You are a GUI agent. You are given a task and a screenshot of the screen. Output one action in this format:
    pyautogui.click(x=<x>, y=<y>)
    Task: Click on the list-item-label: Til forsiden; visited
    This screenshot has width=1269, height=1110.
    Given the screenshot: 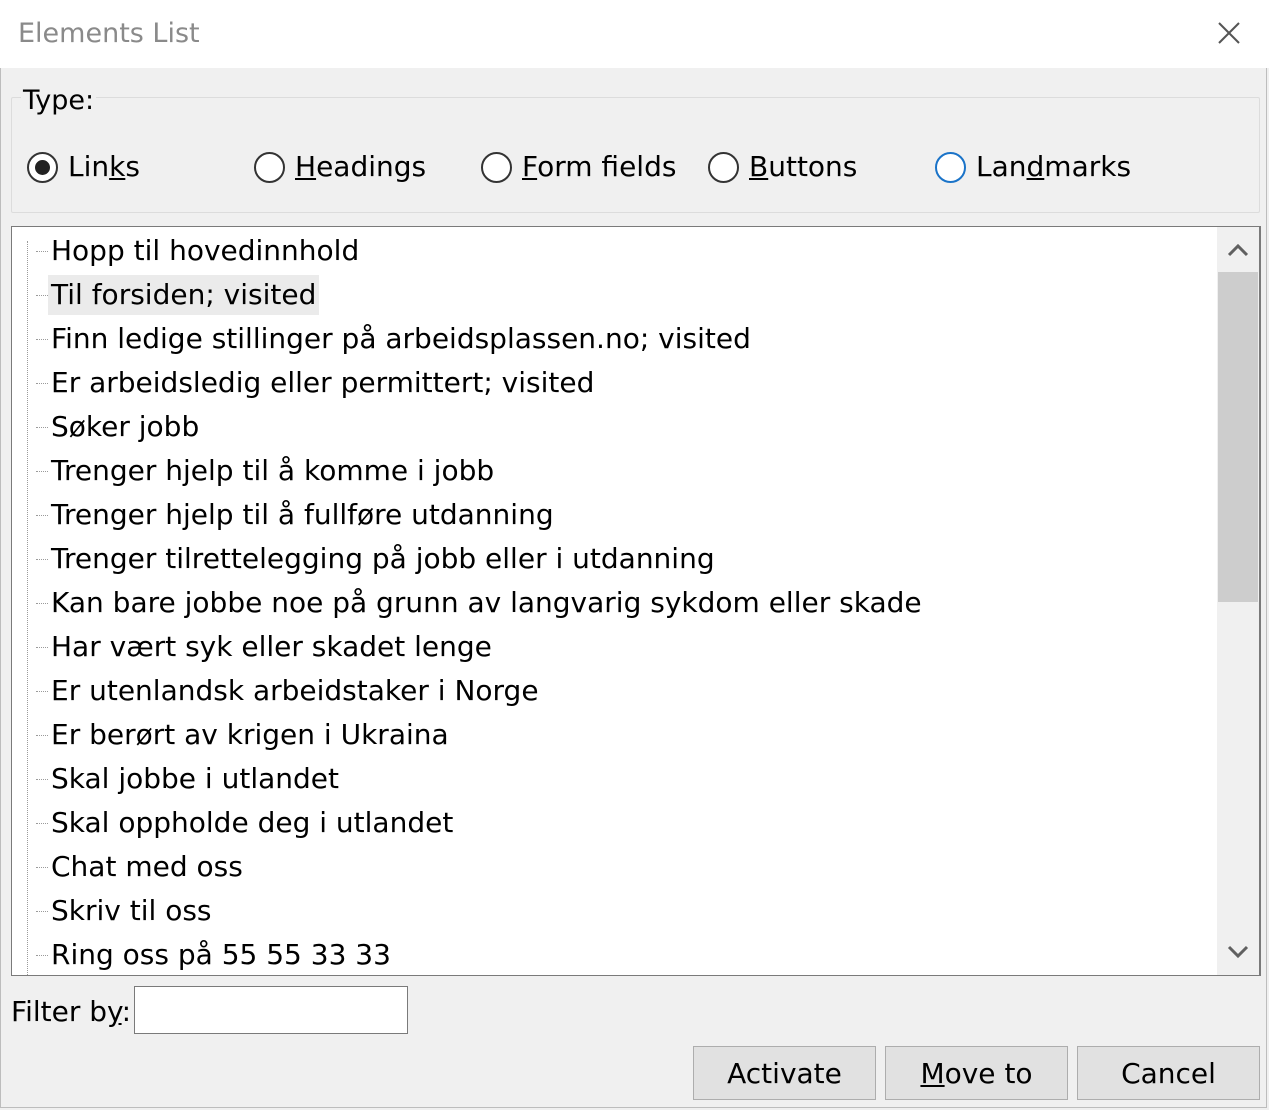 What is the action you would take?
    pyautogui.click(x=184, y=295)
    